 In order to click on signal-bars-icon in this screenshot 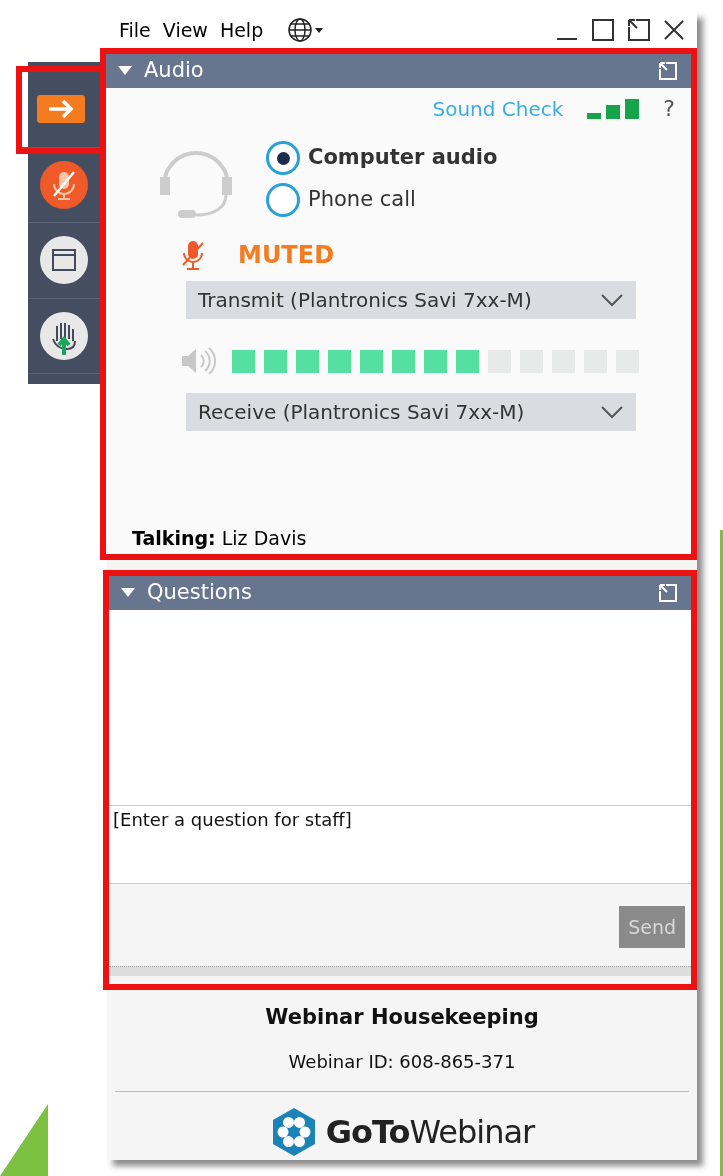, I will do `click(613, 108)`.